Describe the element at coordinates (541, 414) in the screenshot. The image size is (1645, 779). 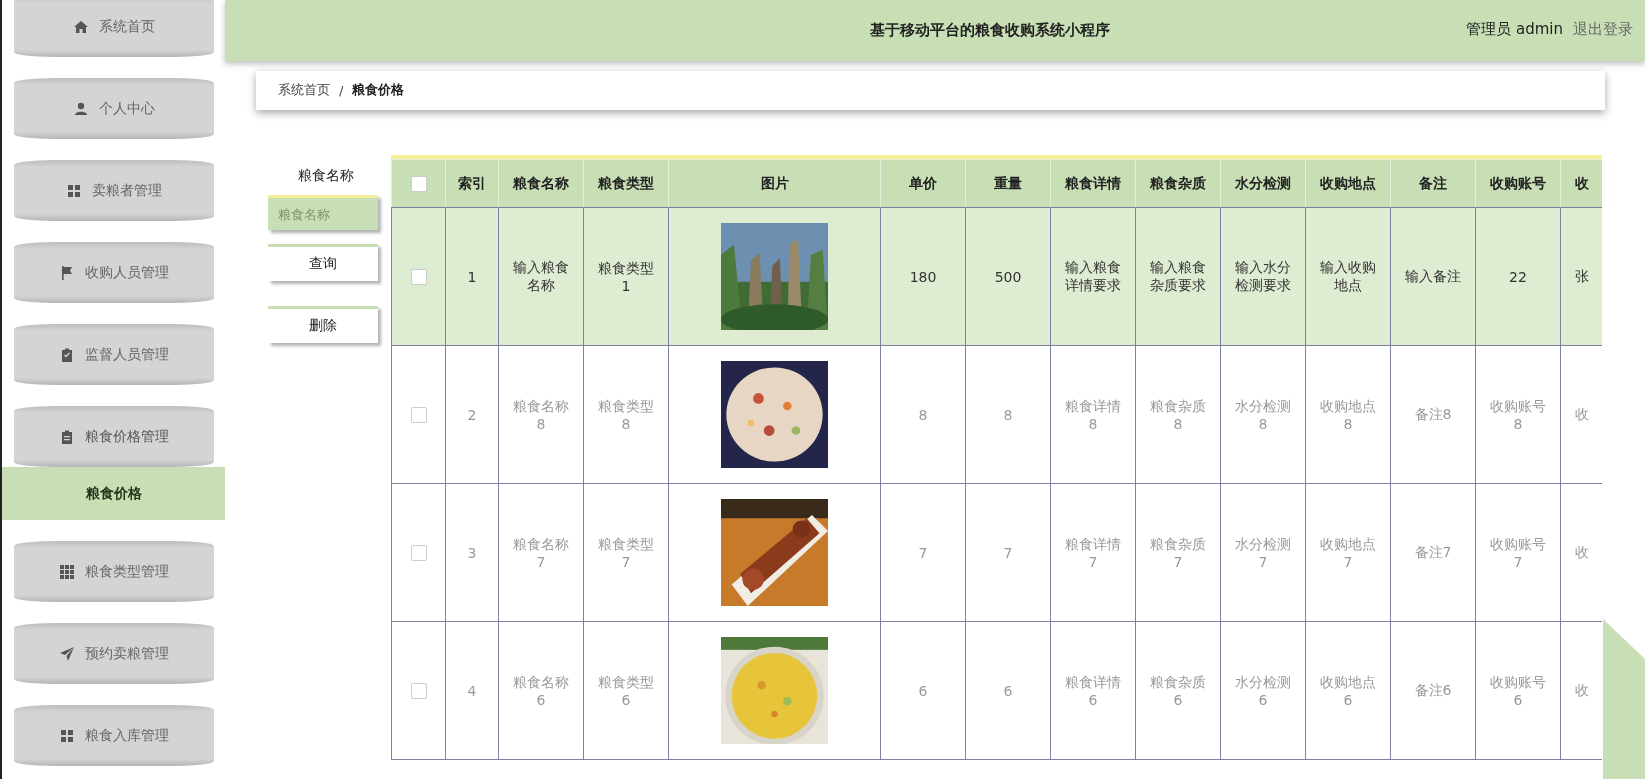
I see `table-cell: 粮食名称8` at that location.